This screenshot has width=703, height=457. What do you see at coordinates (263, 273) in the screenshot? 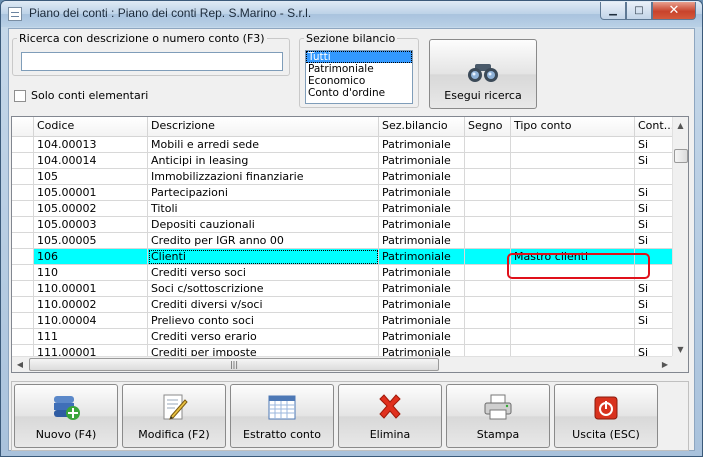
I see `cell-descrizione: Crediti verso soci` at bounding box center [263, 273].